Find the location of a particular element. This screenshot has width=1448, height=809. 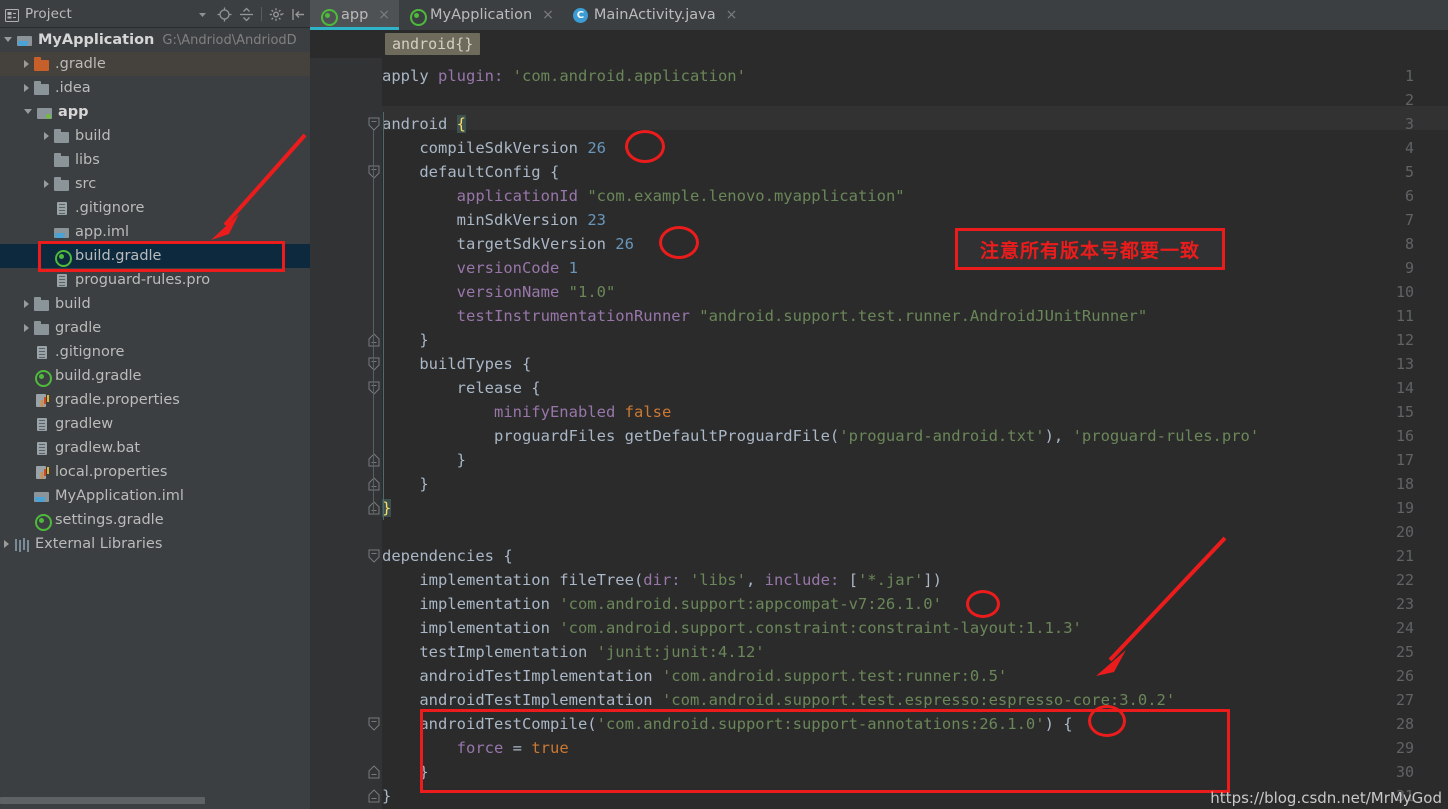

code-line-31: } is located at coordinates (386, 796).